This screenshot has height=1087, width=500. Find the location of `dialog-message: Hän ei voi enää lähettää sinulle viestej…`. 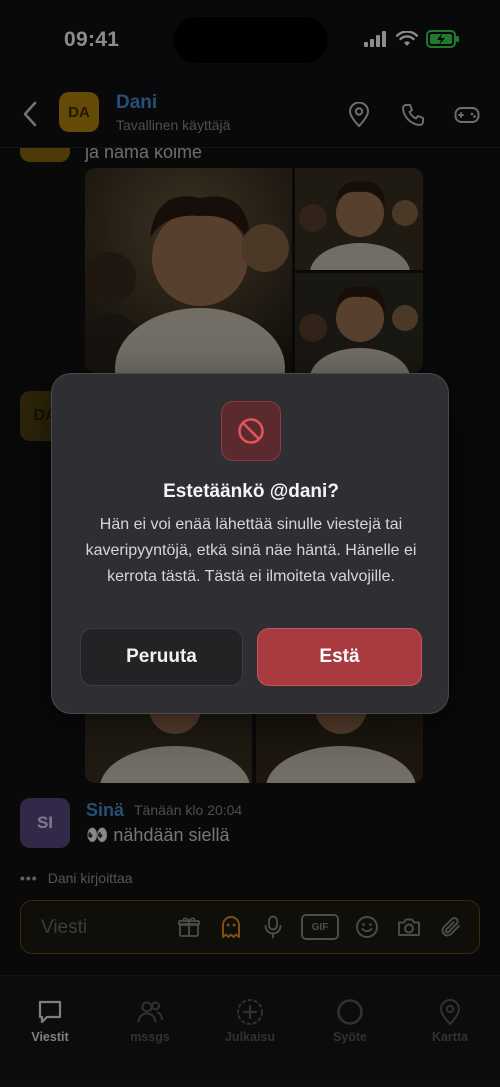

dialog-message: Hän ei voi enää lähettää sinulle viestej… is located at coordinates (251, 550).